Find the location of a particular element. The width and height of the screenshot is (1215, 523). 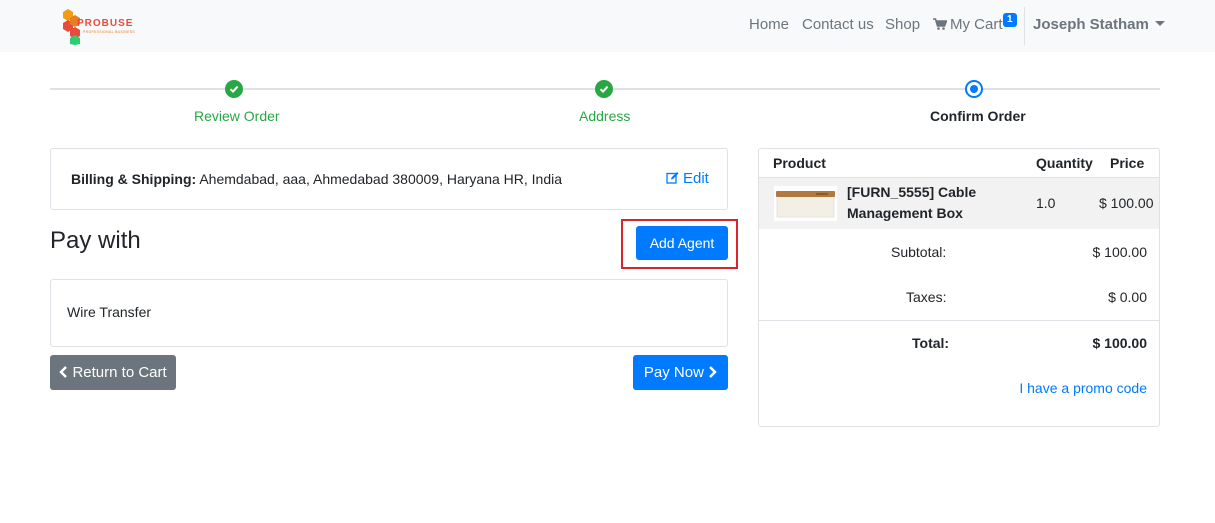

product-name: [FURN_5555] Cable Management Box is located at coordinates (922, 203).